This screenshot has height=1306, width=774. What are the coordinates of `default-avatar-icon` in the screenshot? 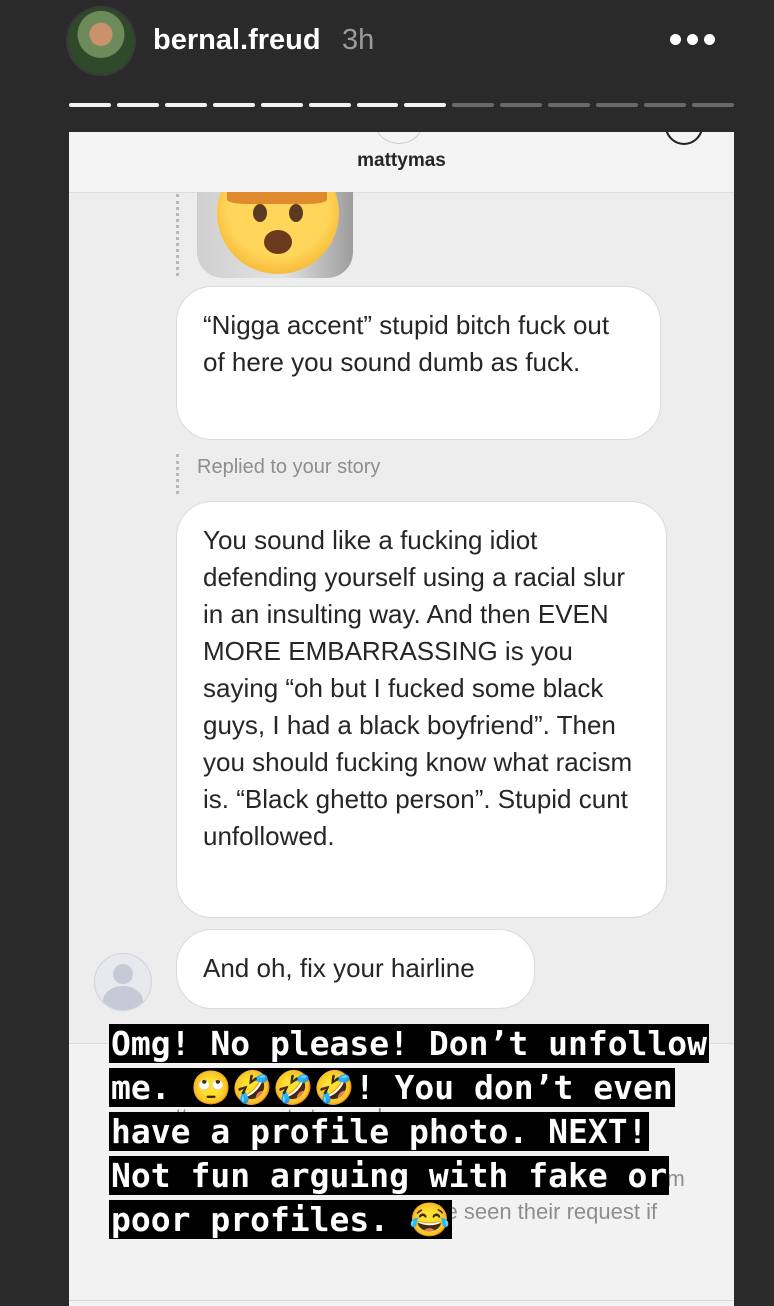 It's located at (123, 982).